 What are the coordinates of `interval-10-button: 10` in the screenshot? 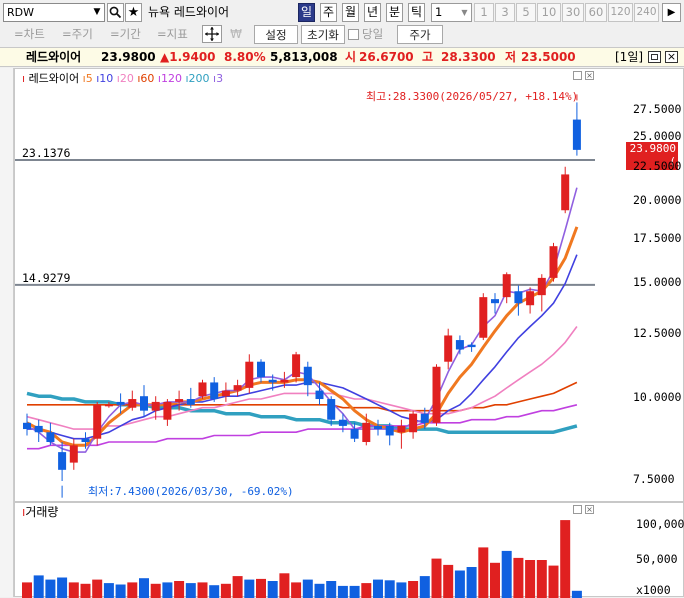 It's located at (549, 12).